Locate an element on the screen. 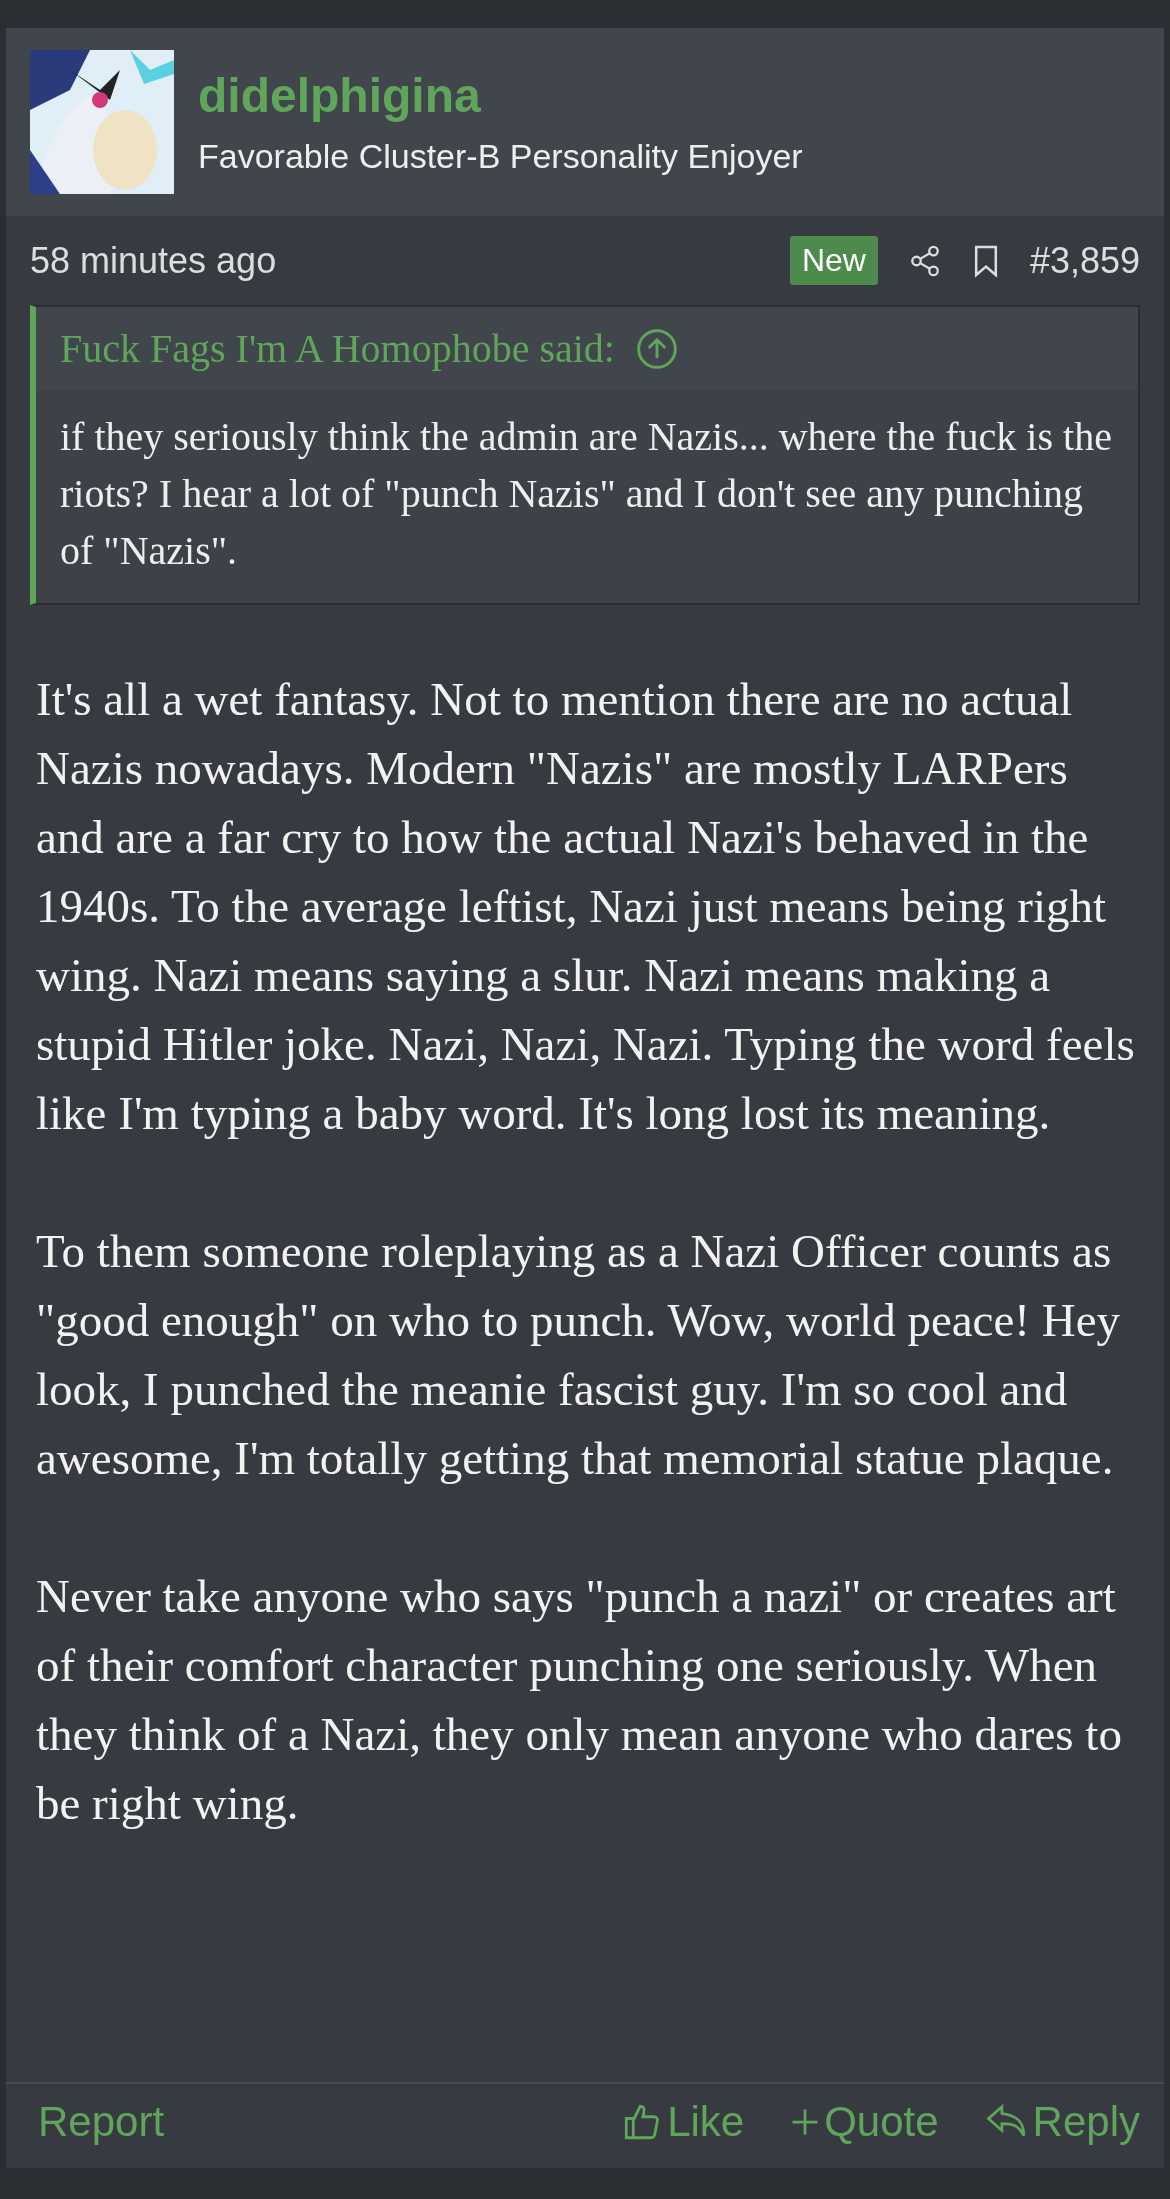  user-title: Favorable Cluster-B Personality Enjoyer is located at coordinates (500, 156).